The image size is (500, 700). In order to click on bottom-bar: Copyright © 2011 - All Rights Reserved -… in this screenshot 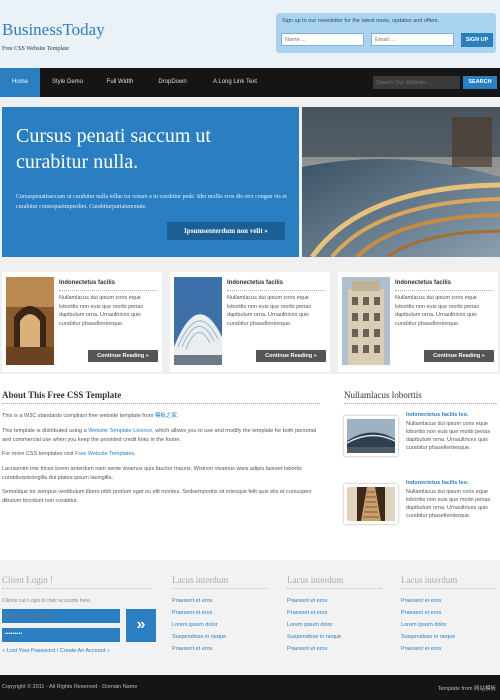, I will do `click(250, 687)`.